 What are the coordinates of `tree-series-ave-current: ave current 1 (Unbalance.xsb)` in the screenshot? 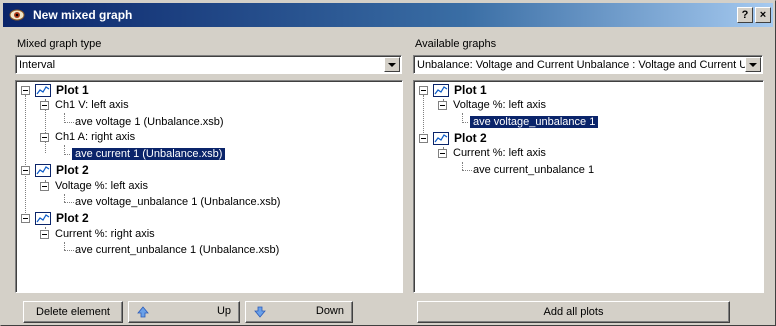 It's located at (148, 154).